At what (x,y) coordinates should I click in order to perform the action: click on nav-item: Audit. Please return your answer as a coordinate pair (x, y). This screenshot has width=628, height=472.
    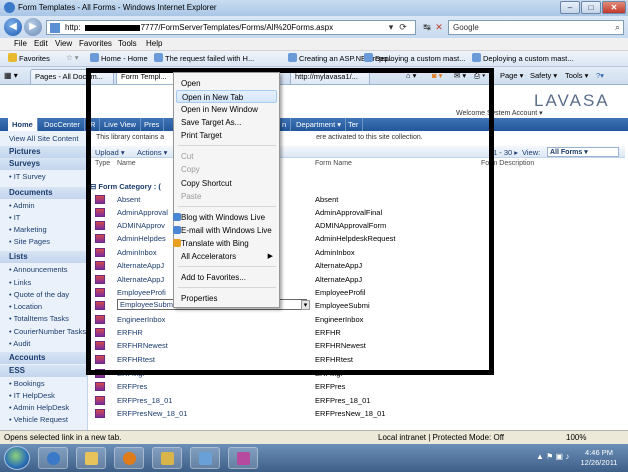
    Looking at the image, I should click on (19, 343).